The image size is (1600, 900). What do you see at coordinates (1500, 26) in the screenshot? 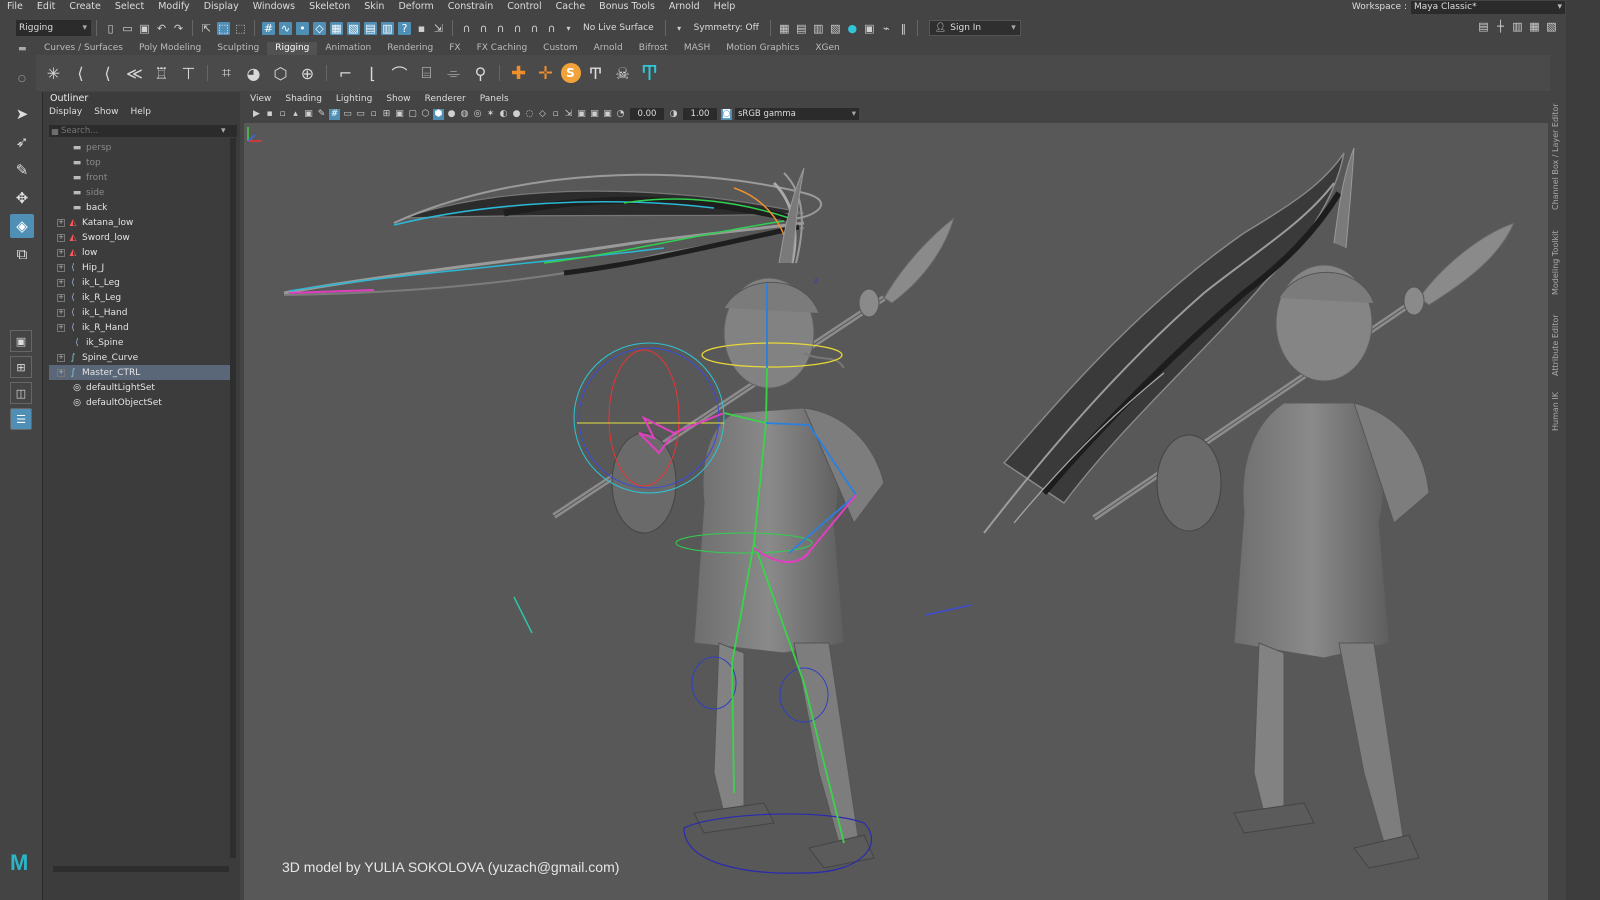
I see `layout-tool-icon: ┼` at bounding box center [1500, 26].